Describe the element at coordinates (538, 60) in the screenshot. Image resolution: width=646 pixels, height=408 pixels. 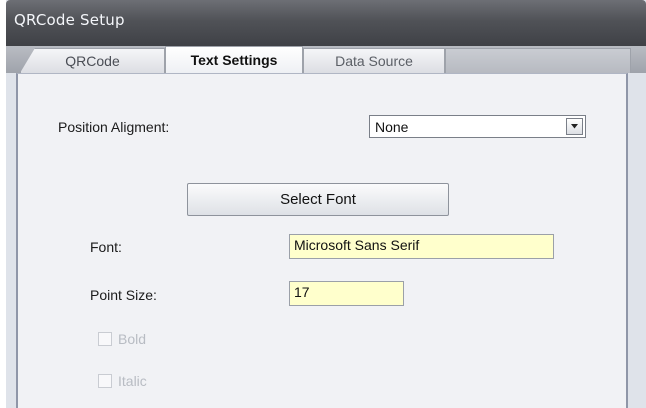
I see `tab-strip-filler` at that location.